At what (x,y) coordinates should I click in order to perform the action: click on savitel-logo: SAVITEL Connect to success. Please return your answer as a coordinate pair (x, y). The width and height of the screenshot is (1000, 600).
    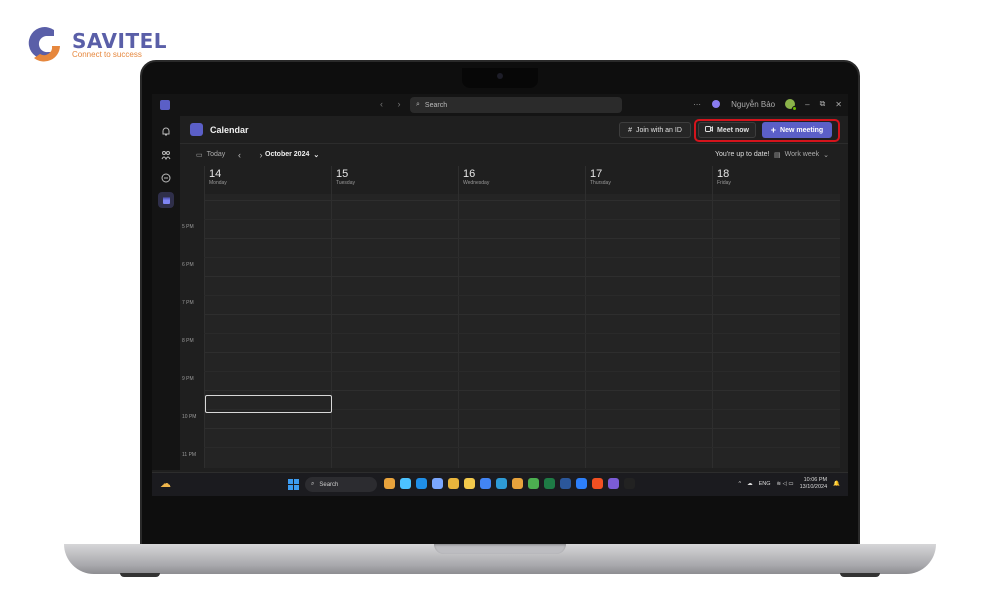
    Looking at the image, I should click on (94, 44).